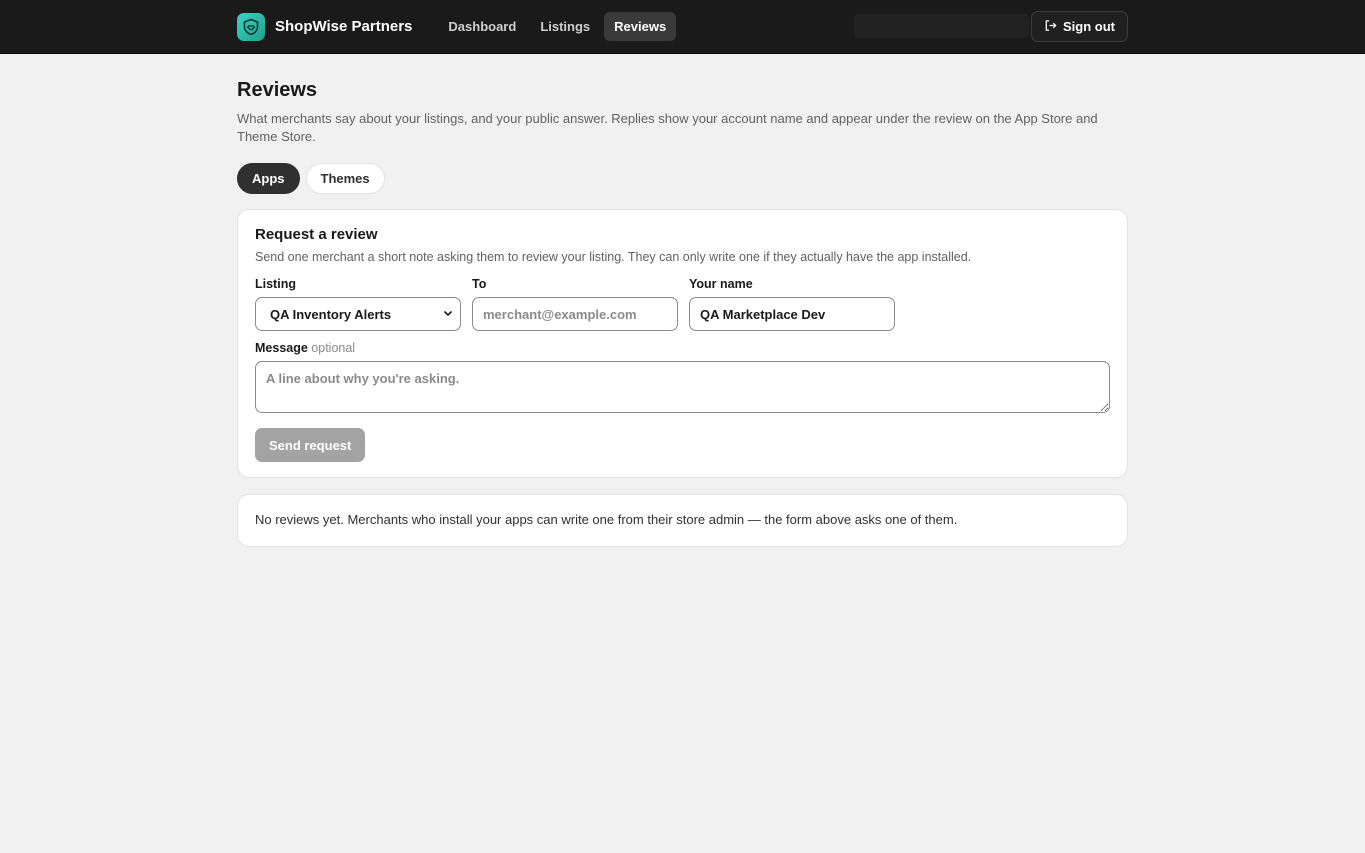 This screenshot has height=853, width=1365. Describe the element at coordinates (310, 445) in the screenshot. I see `send-request-button: Send request` at that location.